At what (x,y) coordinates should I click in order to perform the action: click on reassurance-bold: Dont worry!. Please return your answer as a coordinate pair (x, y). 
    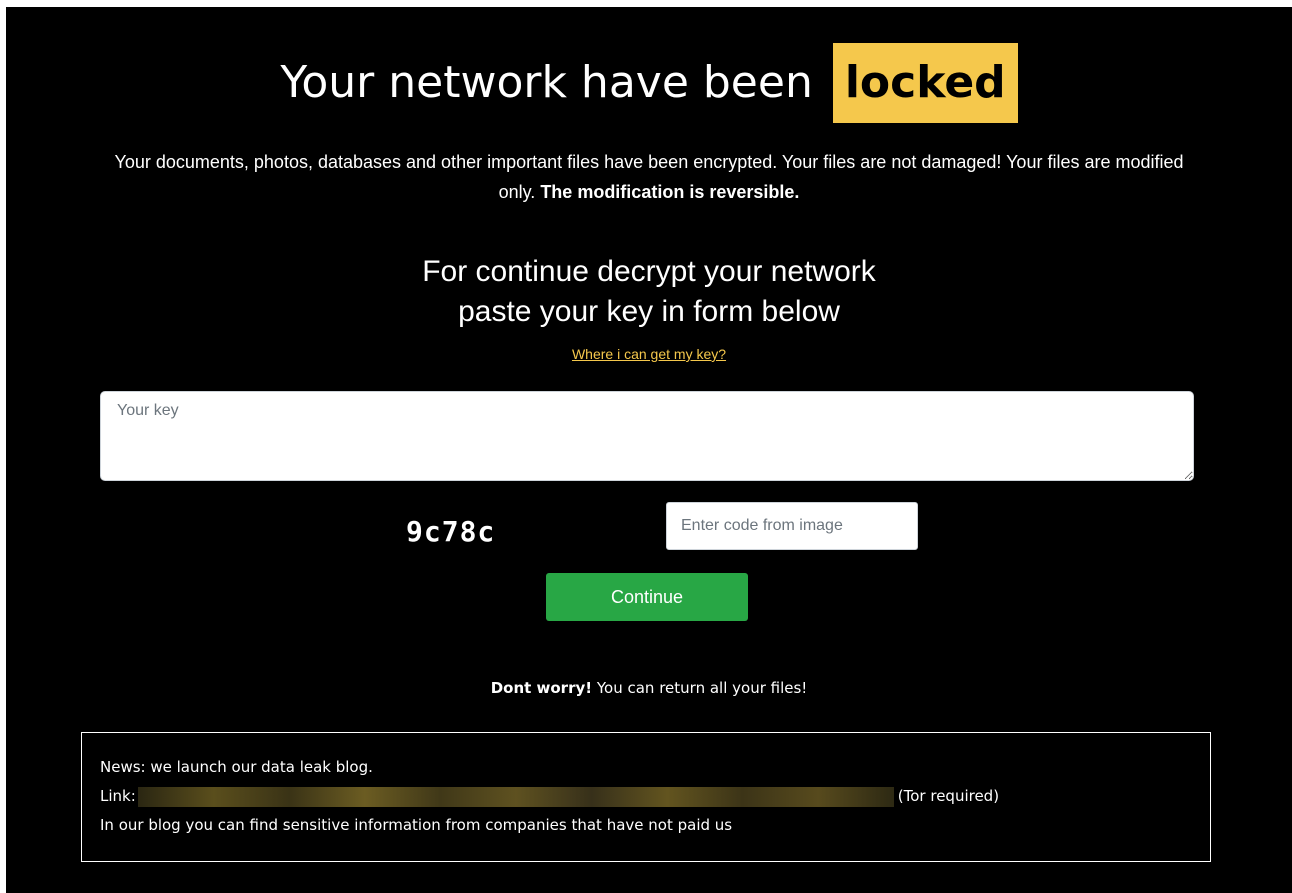
    Looking at the image, I should click on (541, 688).